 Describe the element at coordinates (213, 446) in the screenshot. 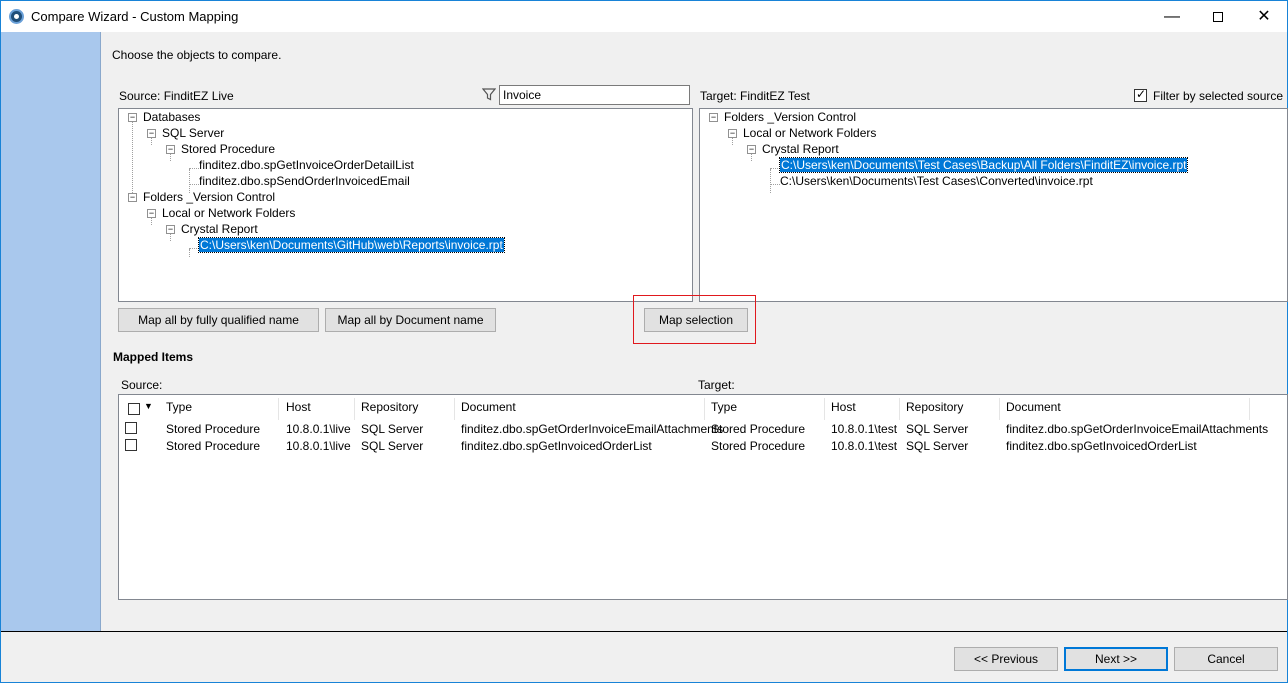

I see `cell-source-type: Stored Procedure` at that location.